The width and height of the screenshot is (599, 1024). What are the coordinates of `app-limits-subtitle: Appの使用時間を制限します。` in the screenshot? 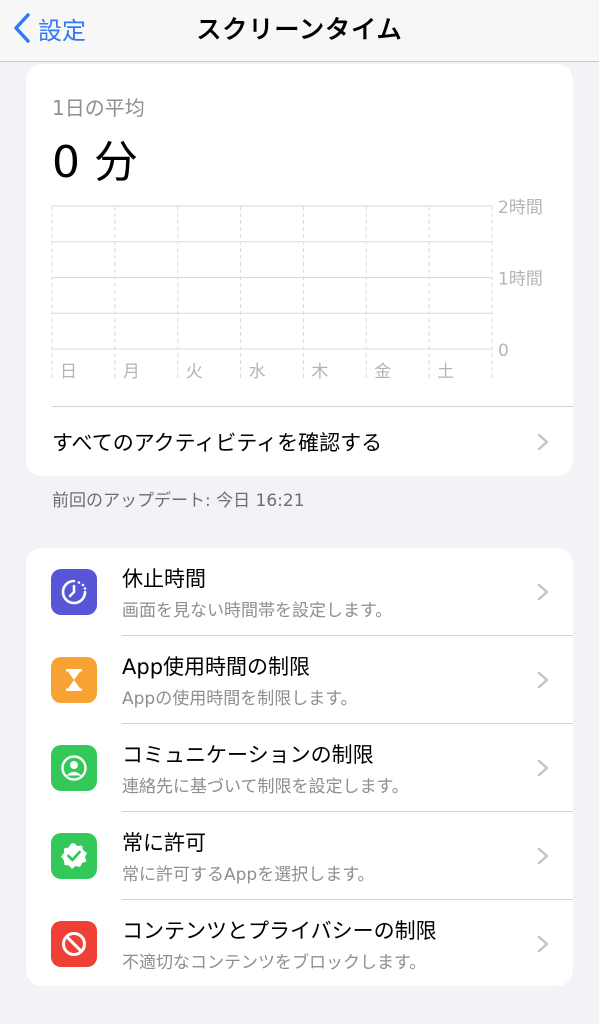 It's located at (240, 699).